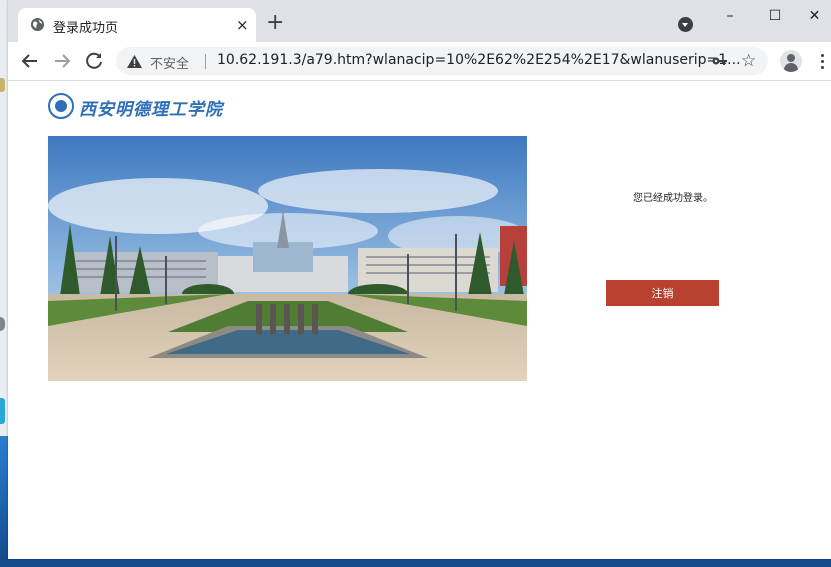 This screenshot has height=567, width=831. What do you see at coordinates (791, 58) in the screenshot?
I see `profile-head-shape` at bounding box center [791, 58].